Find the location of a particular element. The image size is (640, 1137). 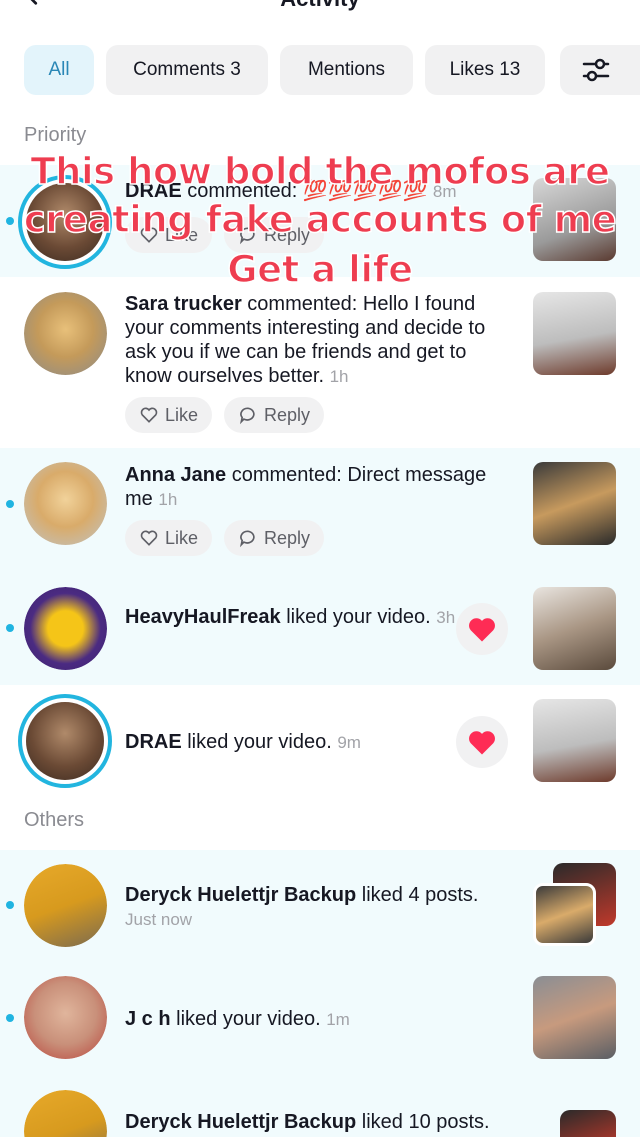

activity-text: Deryck Huelettjr Backup liked 10 posts. is located at coordinates (320, 1122).